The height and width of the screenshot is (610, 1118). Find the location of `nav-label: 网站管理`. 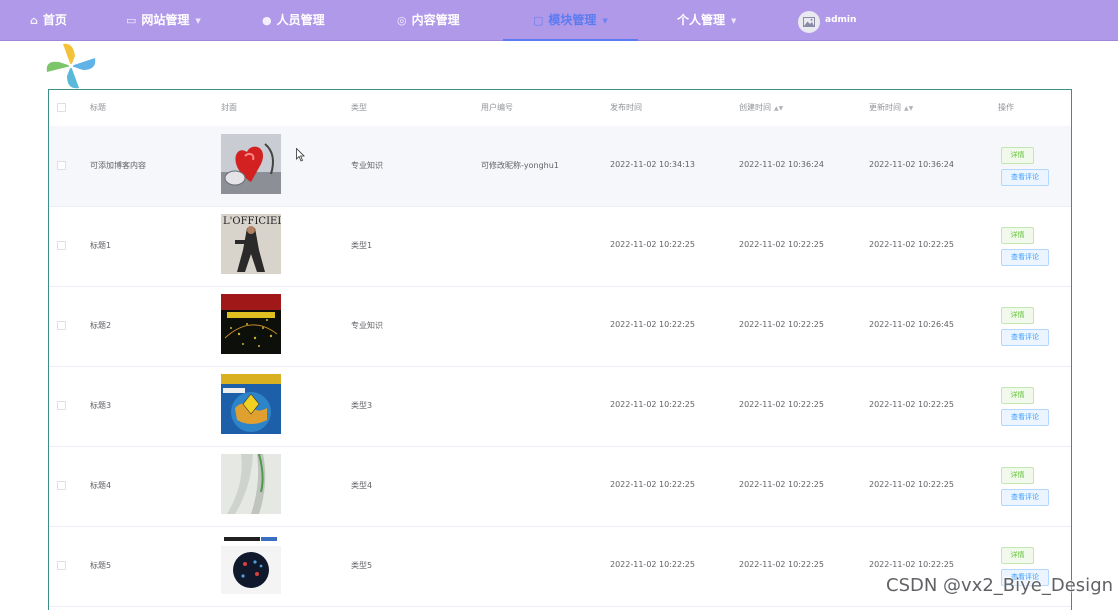

nav-label: 网站管理 is located at coordinates (165, 20).